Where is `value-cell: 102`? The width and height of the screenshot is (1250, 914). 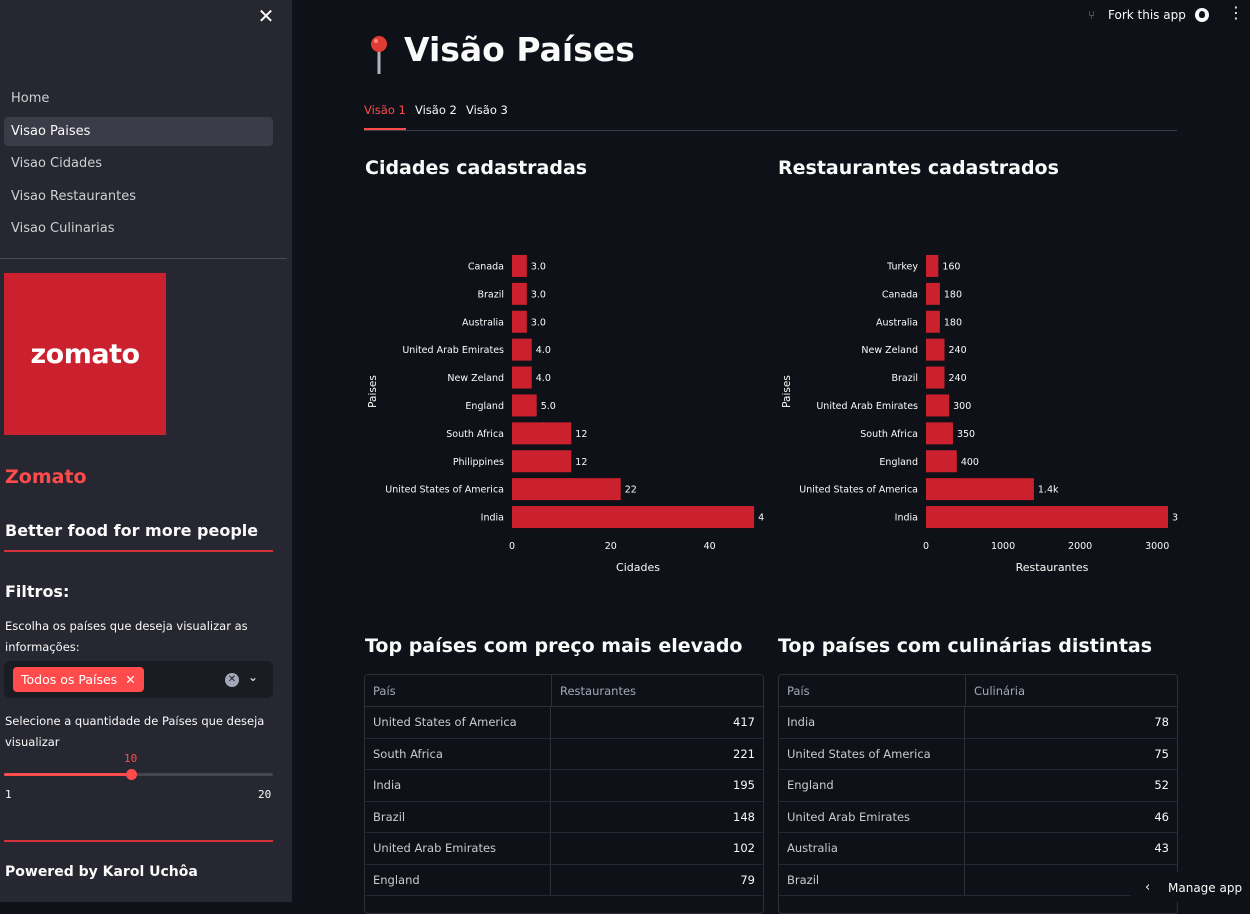 value-cell: 102 is located at coordinates (744, 848).